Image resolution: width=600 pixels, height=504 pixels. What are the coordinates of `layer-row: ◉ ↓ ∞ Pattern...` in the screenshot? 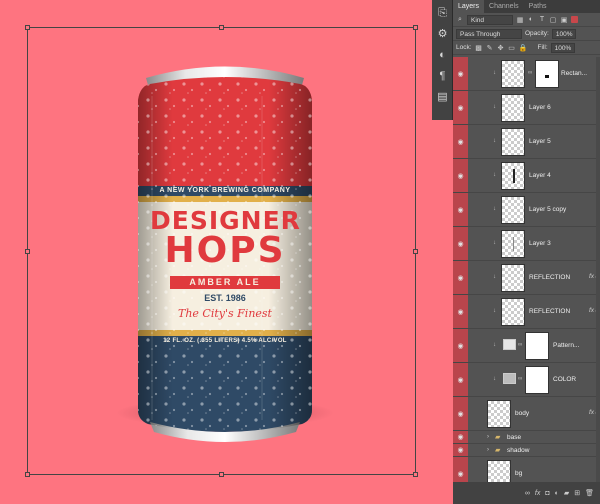 It's located at (526, 346).